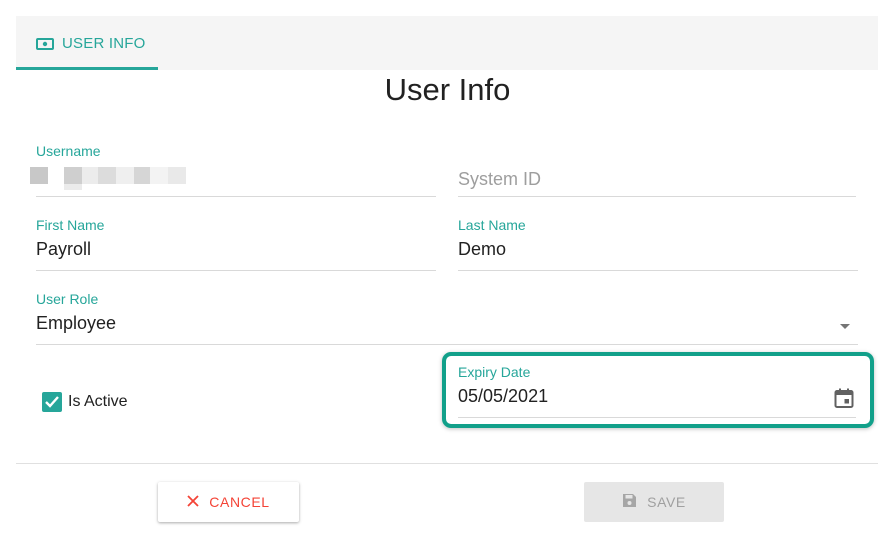  What do you see at coordinates (236, 270) in the screenshot?
I see `first-name-underline` at bounding box center [236, 270].